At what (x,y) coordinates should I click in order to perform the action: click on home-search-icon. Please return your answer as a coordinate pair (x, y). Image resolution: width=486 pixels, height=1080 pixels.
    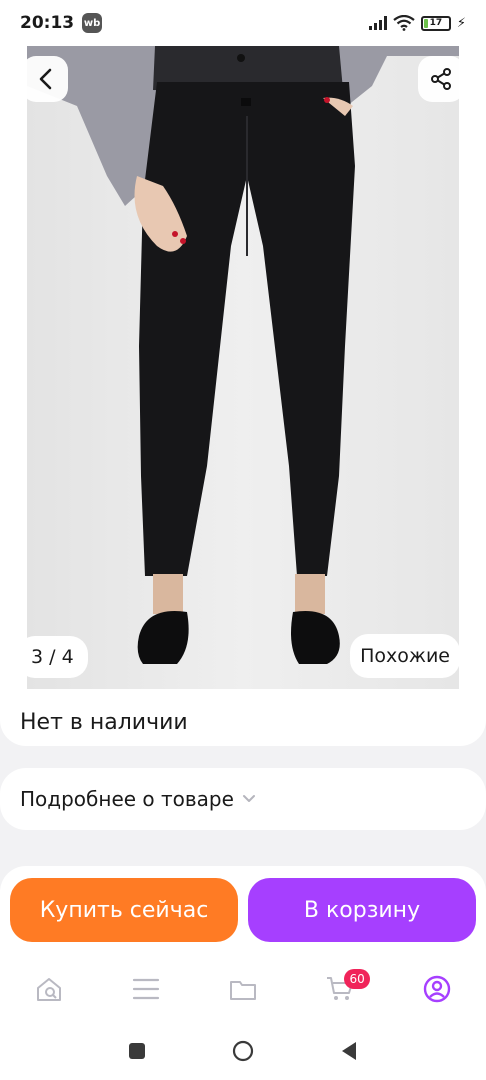
    Looking at the image, I should click on (48, 989).